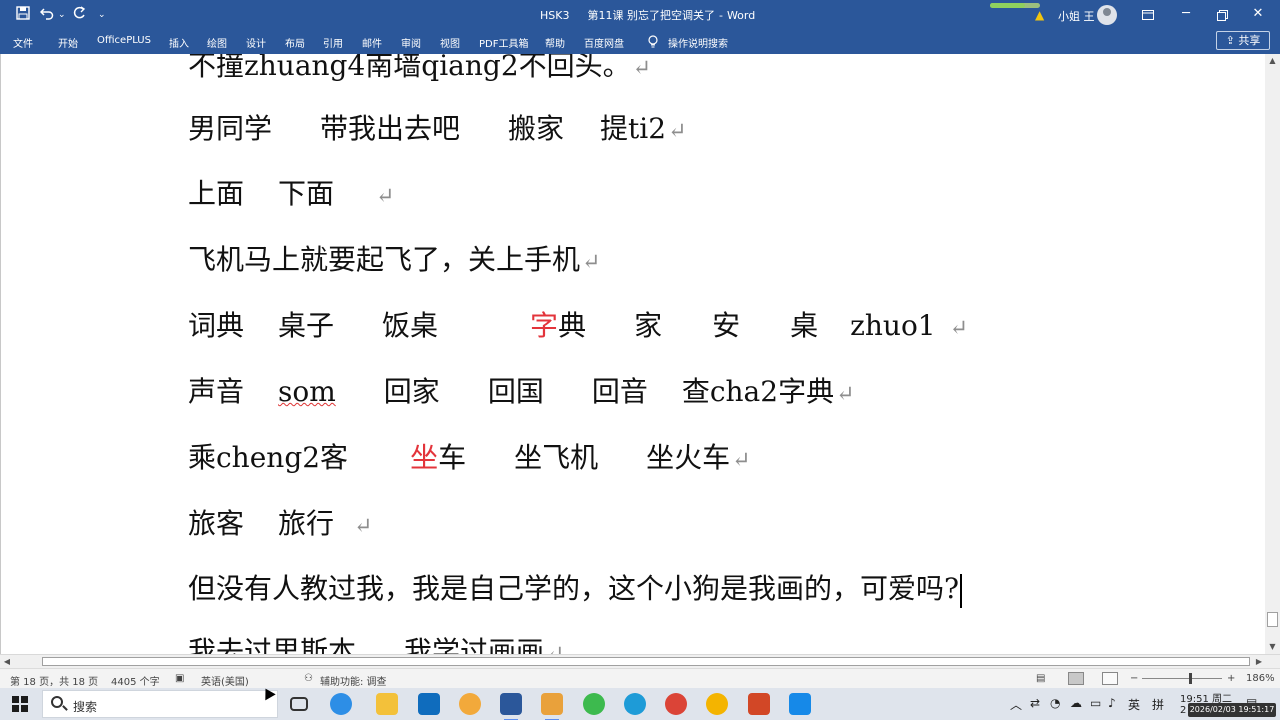 This screenshot has width=1280, height=720. I want to click on zoom-in-button: +, so click(1231, 678).